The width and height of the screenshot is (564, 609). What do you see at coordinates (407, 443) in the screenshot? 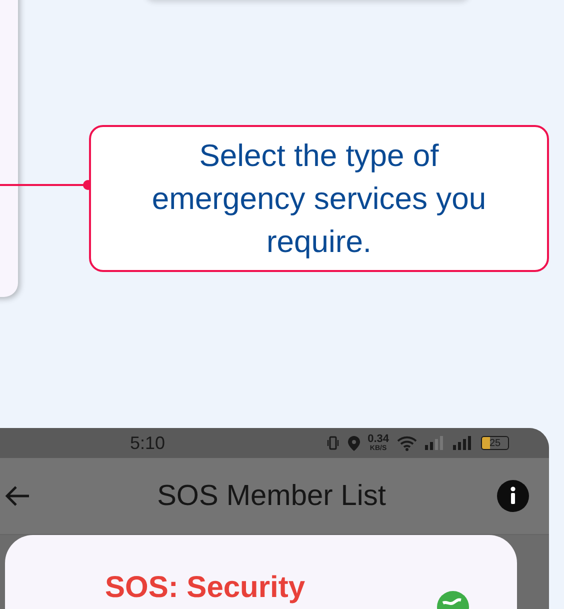
I see `wifi-icon` at bounding box center [407, 443].